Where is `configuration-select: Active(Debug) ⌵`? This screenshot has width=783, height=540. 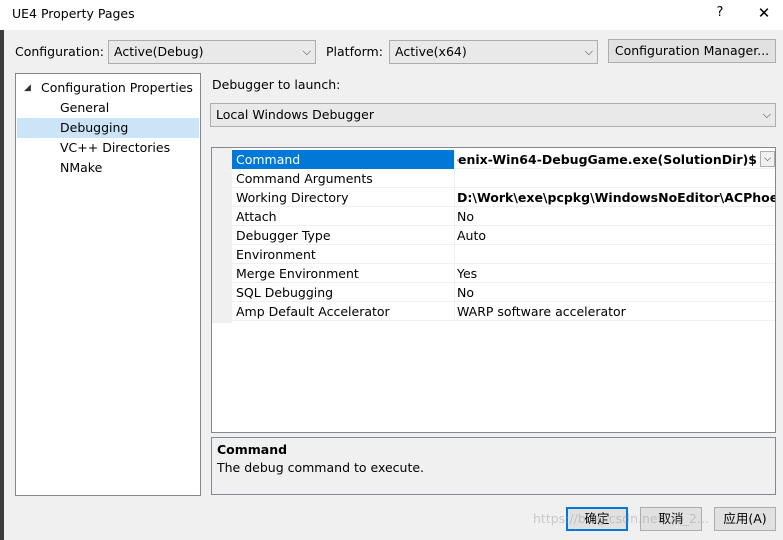 configuration-select: Active(Debug) ⌵ is located at coordinates (212, 52).